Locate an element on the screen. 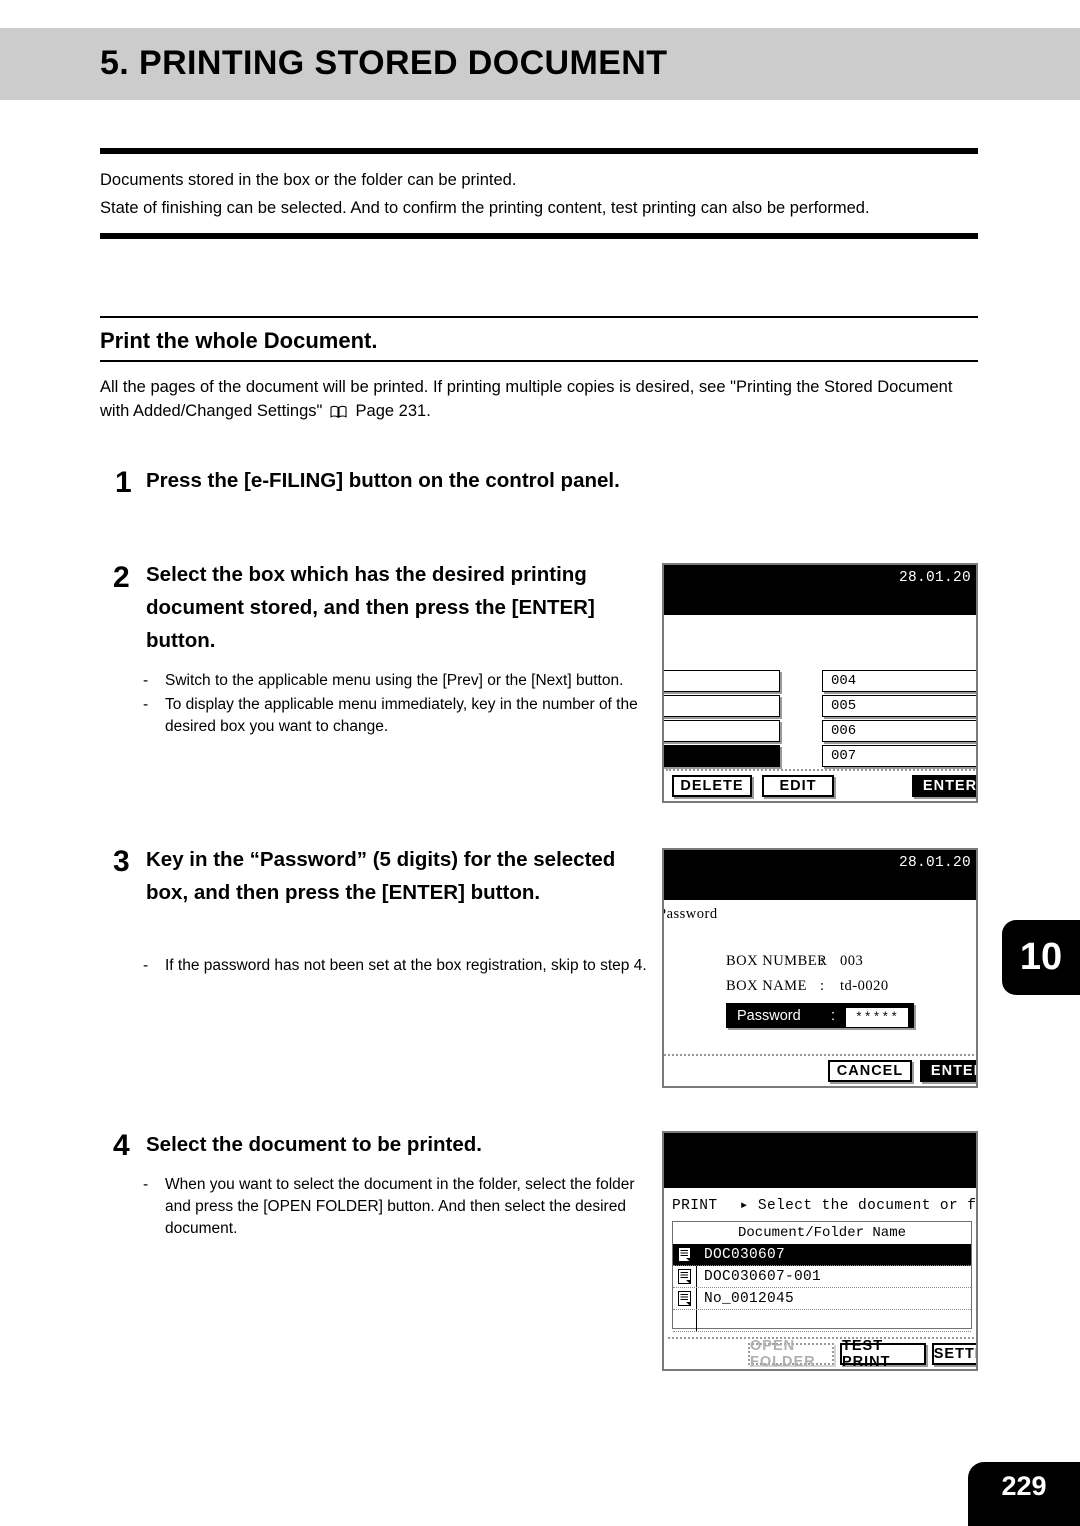  box-number-label: 006 is located at coordinates (844, 731).